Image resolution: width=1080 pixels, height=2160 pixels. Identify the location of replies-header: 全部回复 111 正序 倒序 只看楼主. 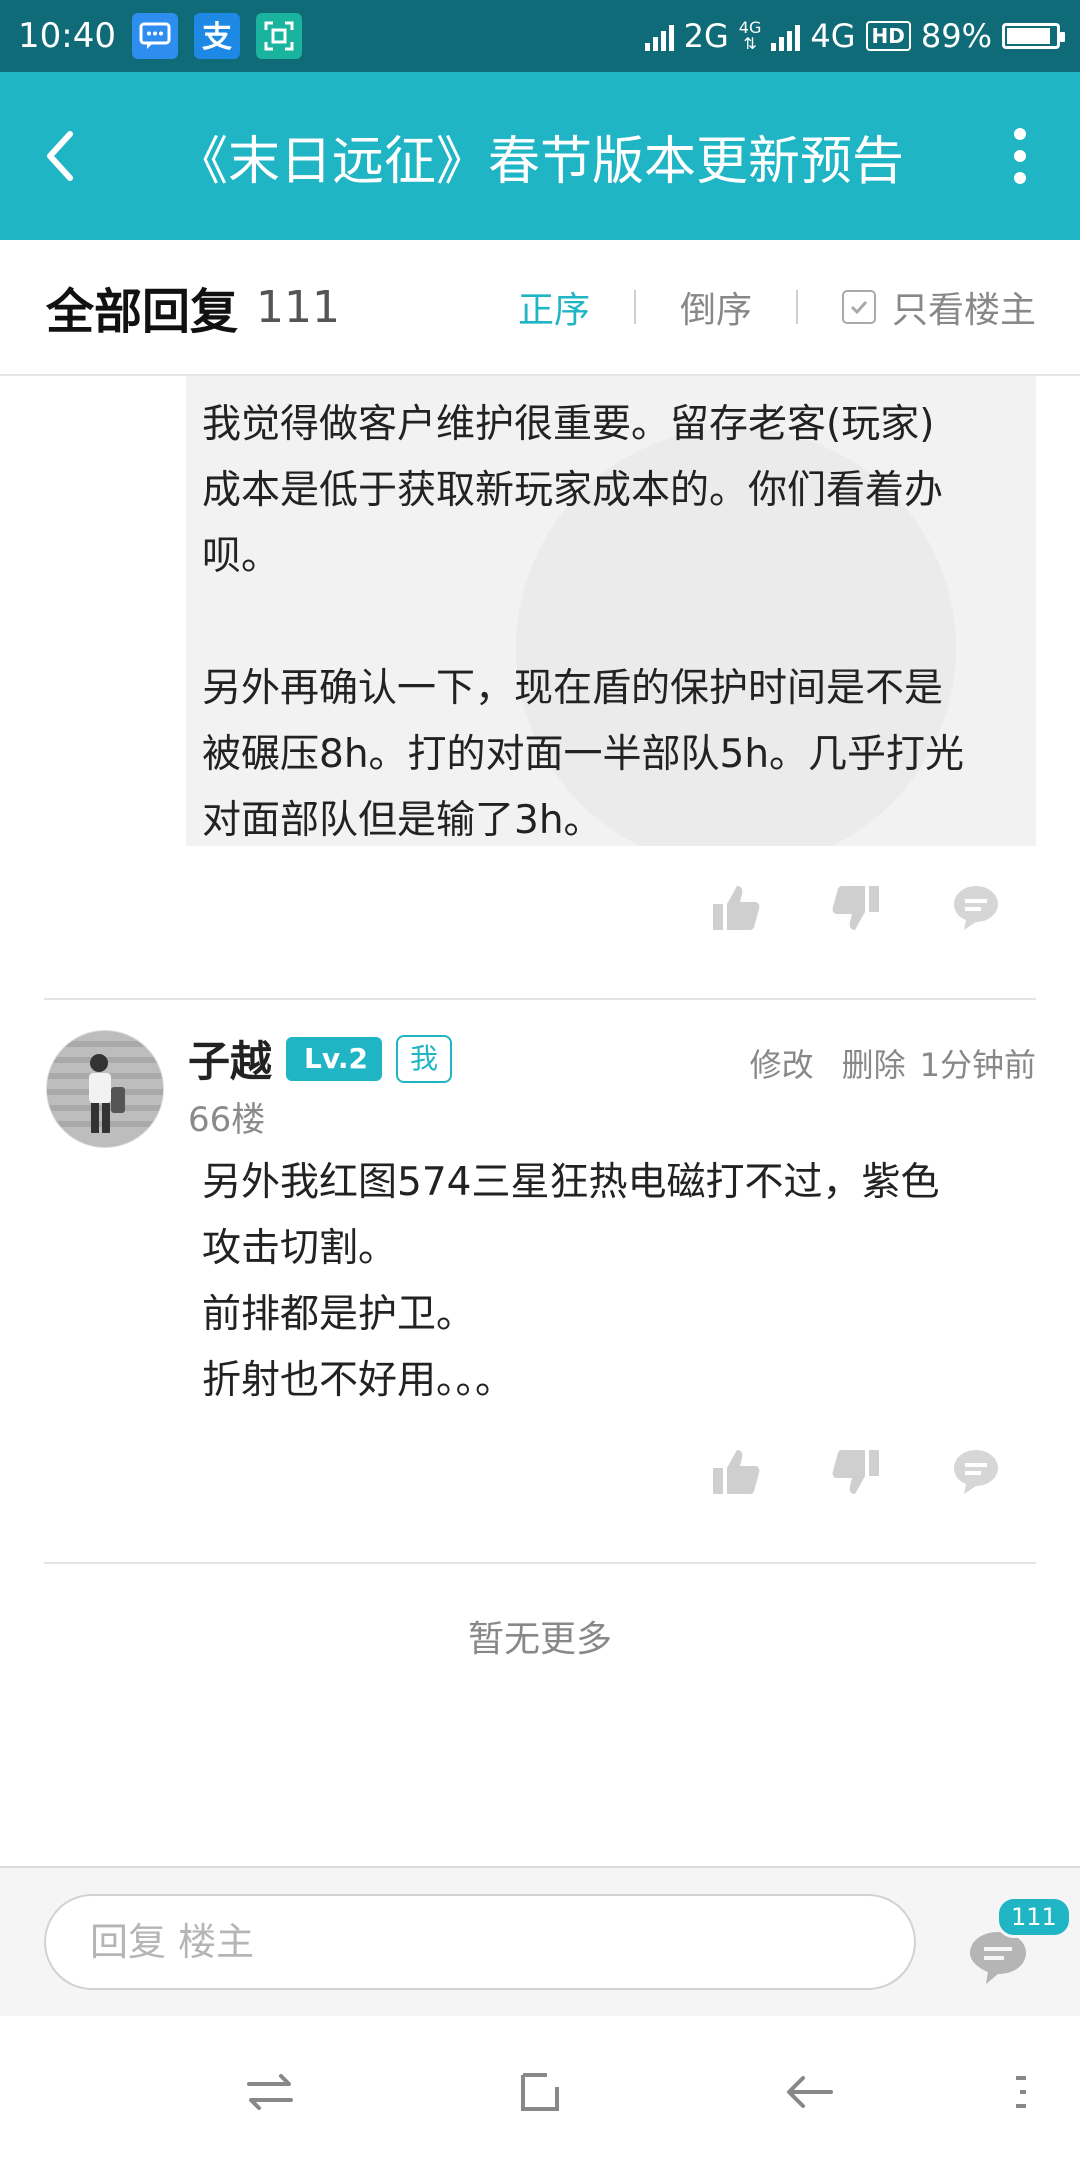
(540, 308).